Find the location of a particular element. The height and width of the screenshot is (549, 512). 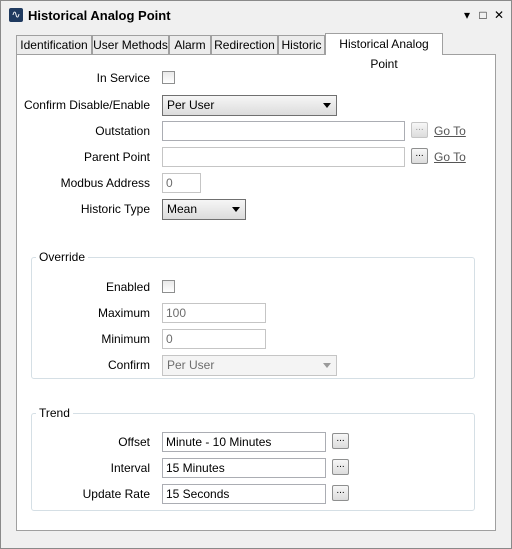

historic-type-select: Mean is located at coordinates (204, 209).